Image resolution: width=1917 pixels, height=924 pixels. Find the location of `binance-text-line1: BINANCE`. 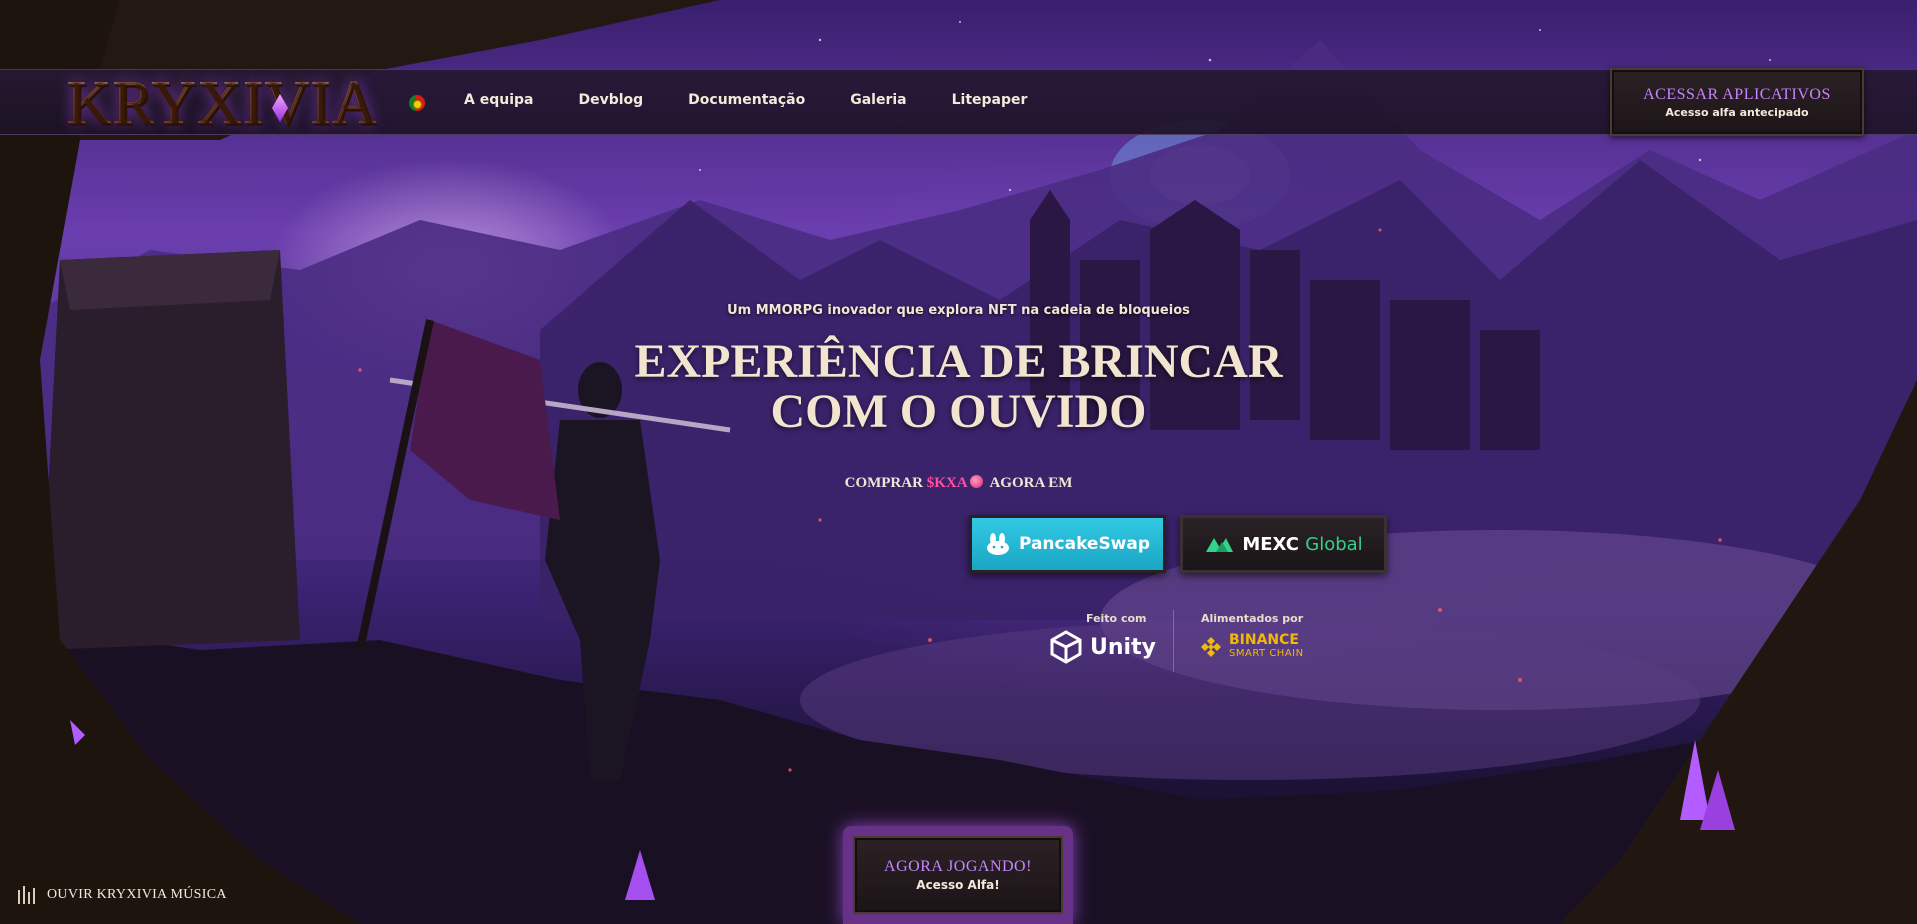

binance-text-line1: BINANCE is located at coordinates (1264, 640).